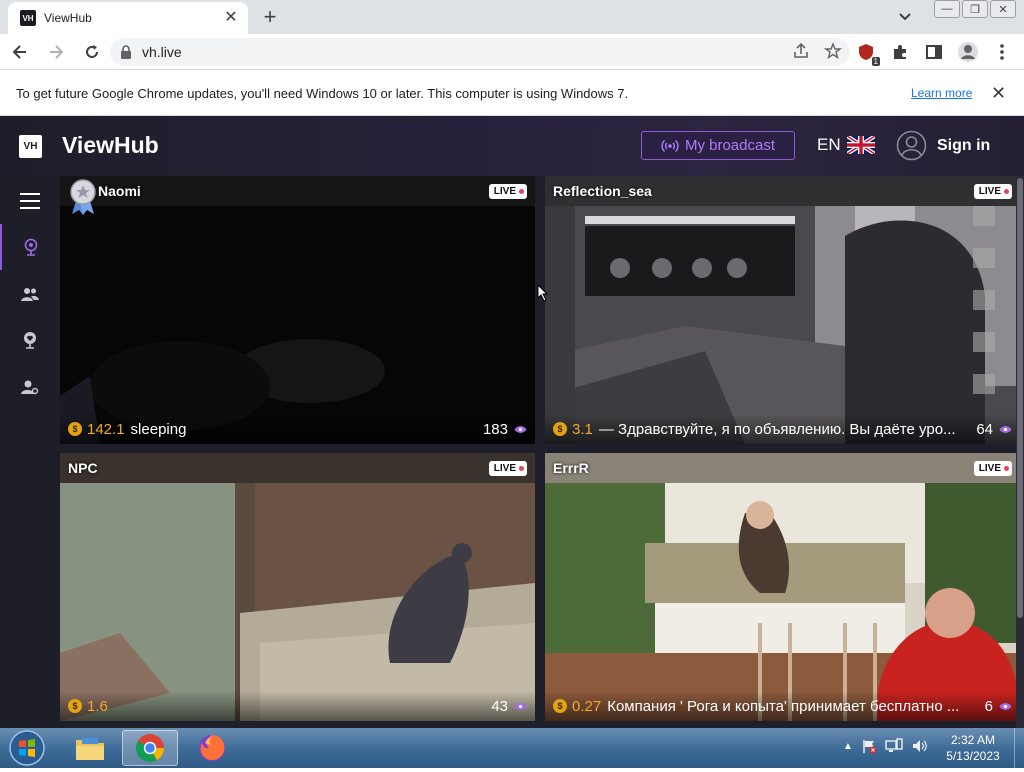 The width and height of the screenshot is (1024, 772). I want to click on forward-arrow-icon, so click(57, 51).